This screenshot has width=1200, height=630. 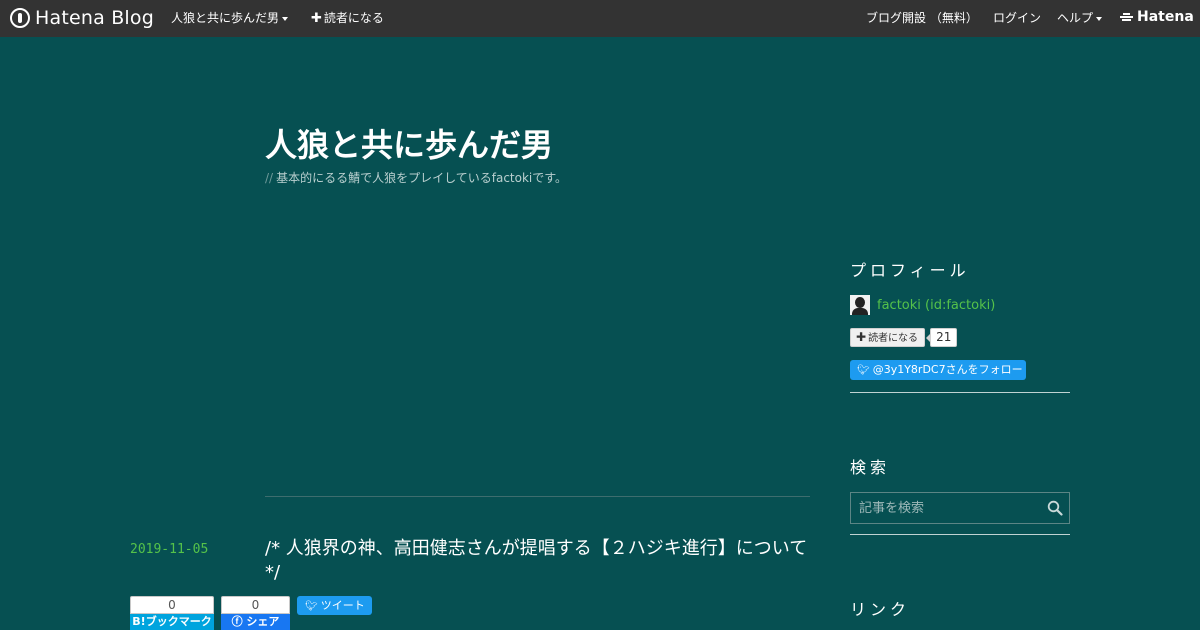 What do you see at coordinates (1055, 508) in the screenshot?
I see `search-icon` at bounding box center [1055, 508].